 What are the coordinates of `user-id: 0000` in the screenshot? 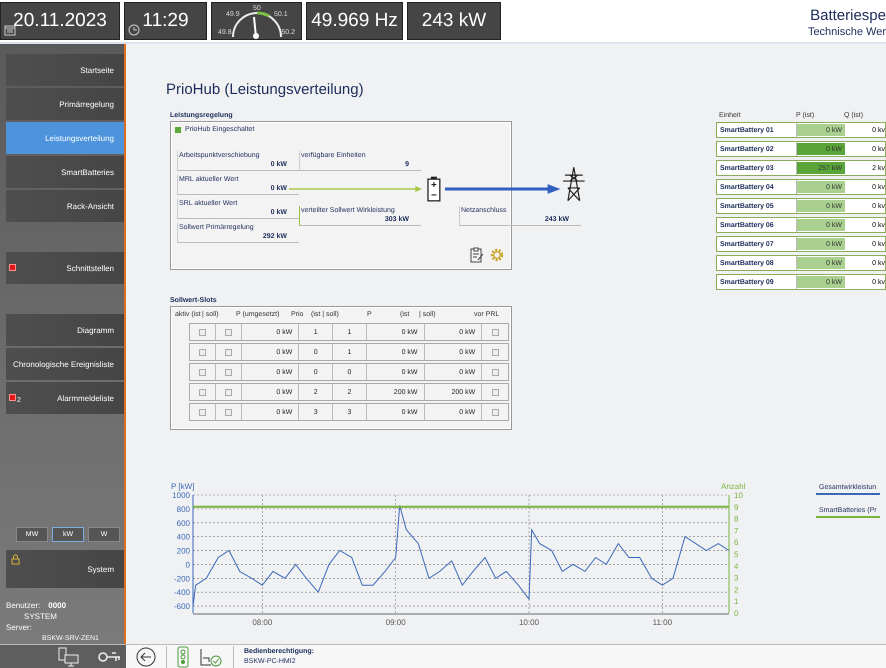 It's located at (57, 605).